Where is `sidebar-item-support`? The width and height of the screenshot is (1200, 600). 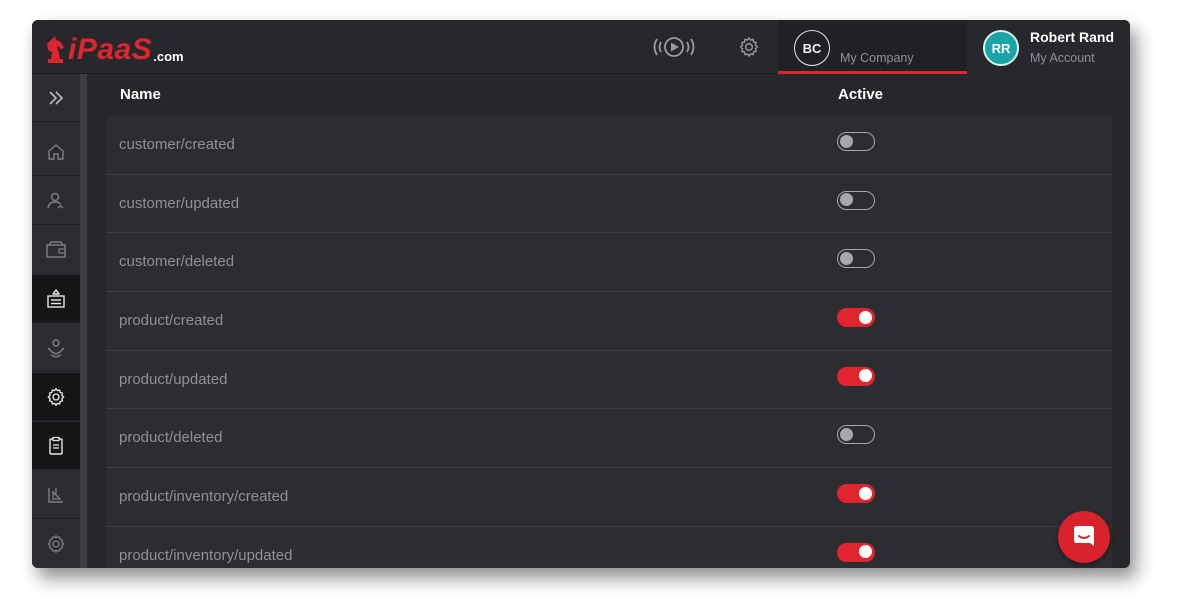
sidebar-item-support is located at coordinates (56, 348).